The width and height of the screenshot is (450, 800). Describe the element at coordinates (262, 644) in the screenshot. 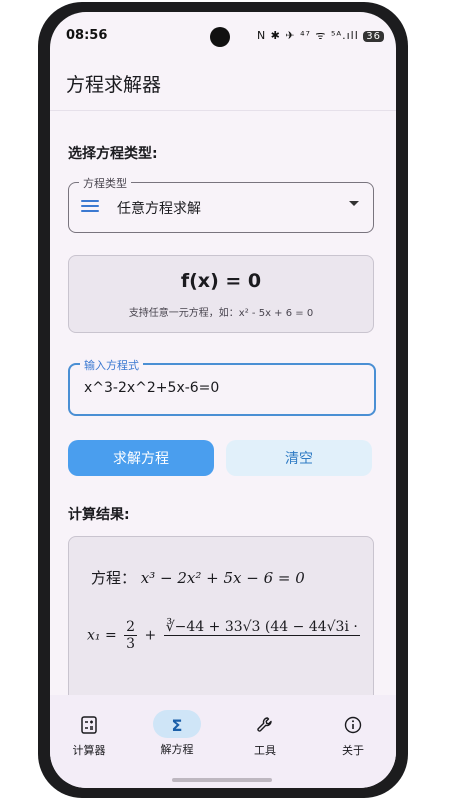

I see `x1-radical-den` at that location.